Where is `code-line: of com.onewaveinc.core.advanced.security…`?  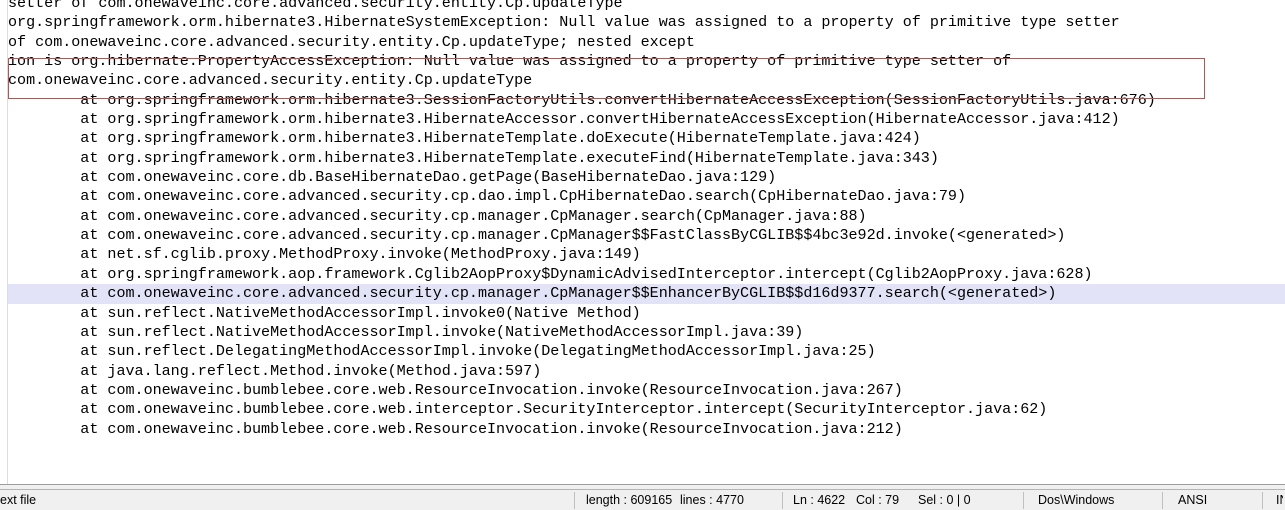
code-line: of com.onewaveinc.core.advanced.security… is located at coordinates (646, 42).